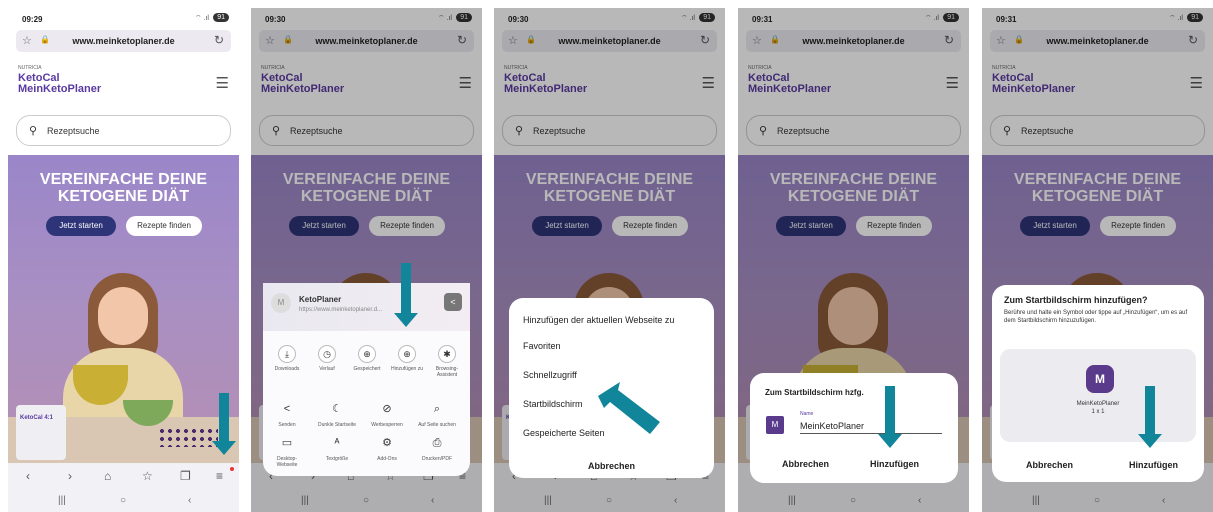  What do you see at coordinates (807, 414) in the screenshot?
I see `name-label: Name` at bounding box center [807, 414].